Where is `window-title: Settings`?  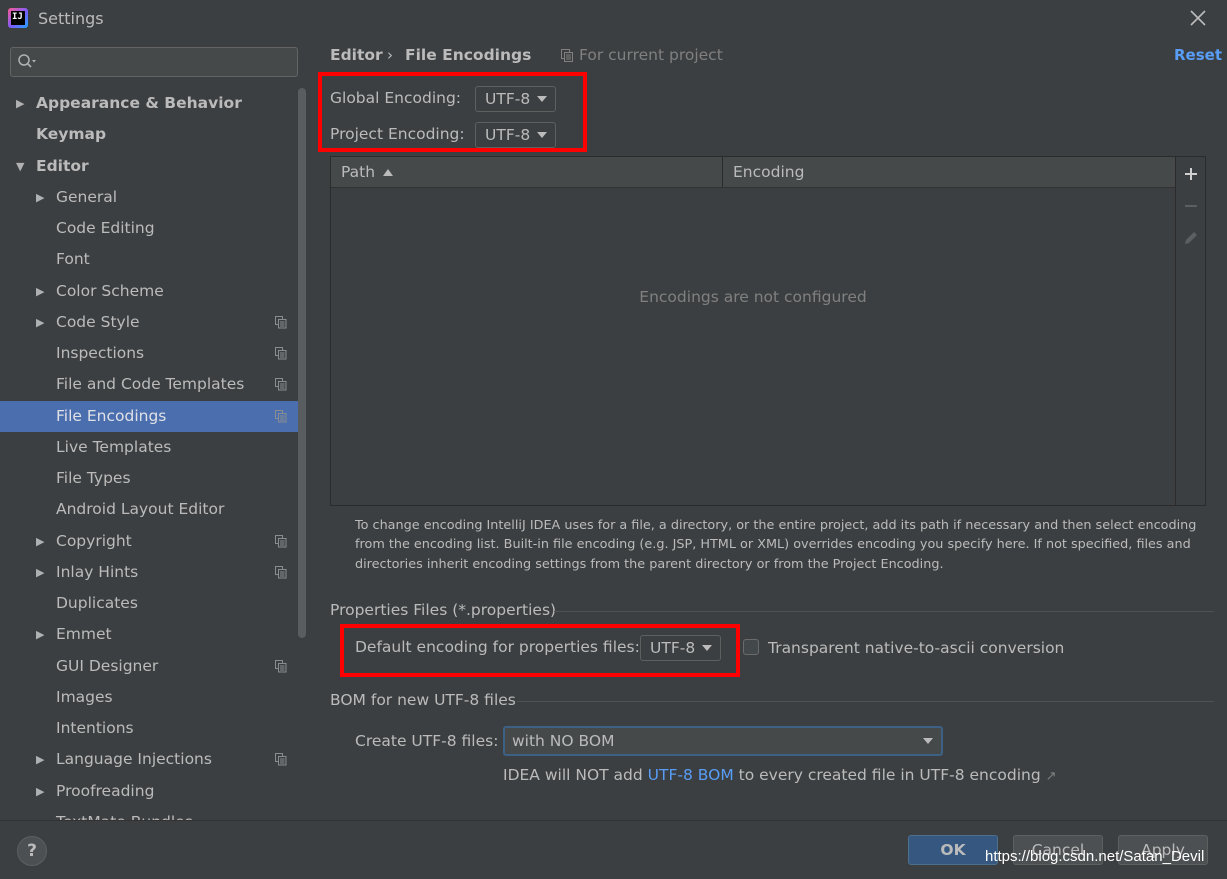
window-title: Settings is located at coordinates (71, 18).